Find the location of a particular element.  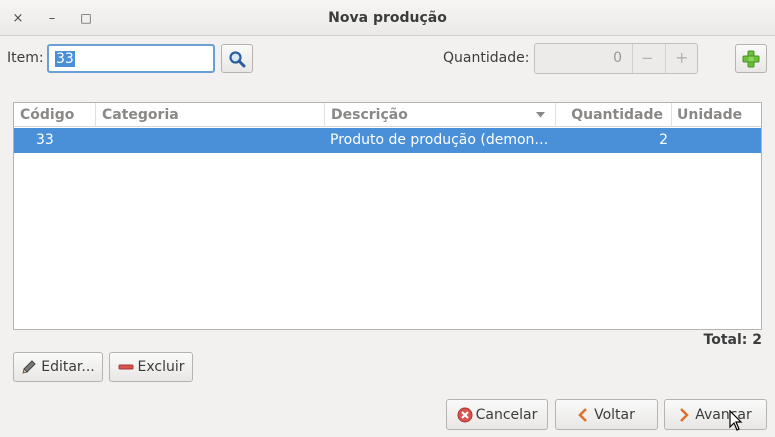

mouse-cursor-icon is located at coordinates (736, 420).